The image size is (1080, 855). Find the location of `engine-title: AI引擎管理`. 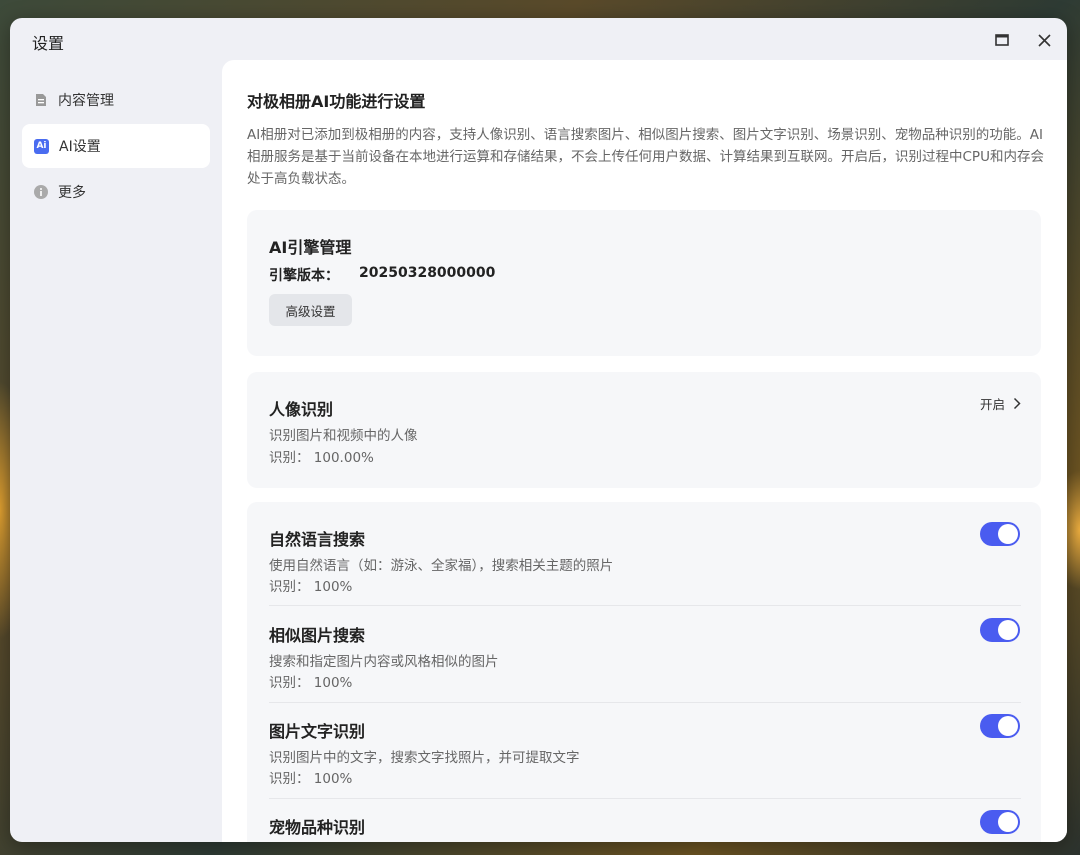

engine-title: AI引擎管理 is located at coordinates (310, 247).